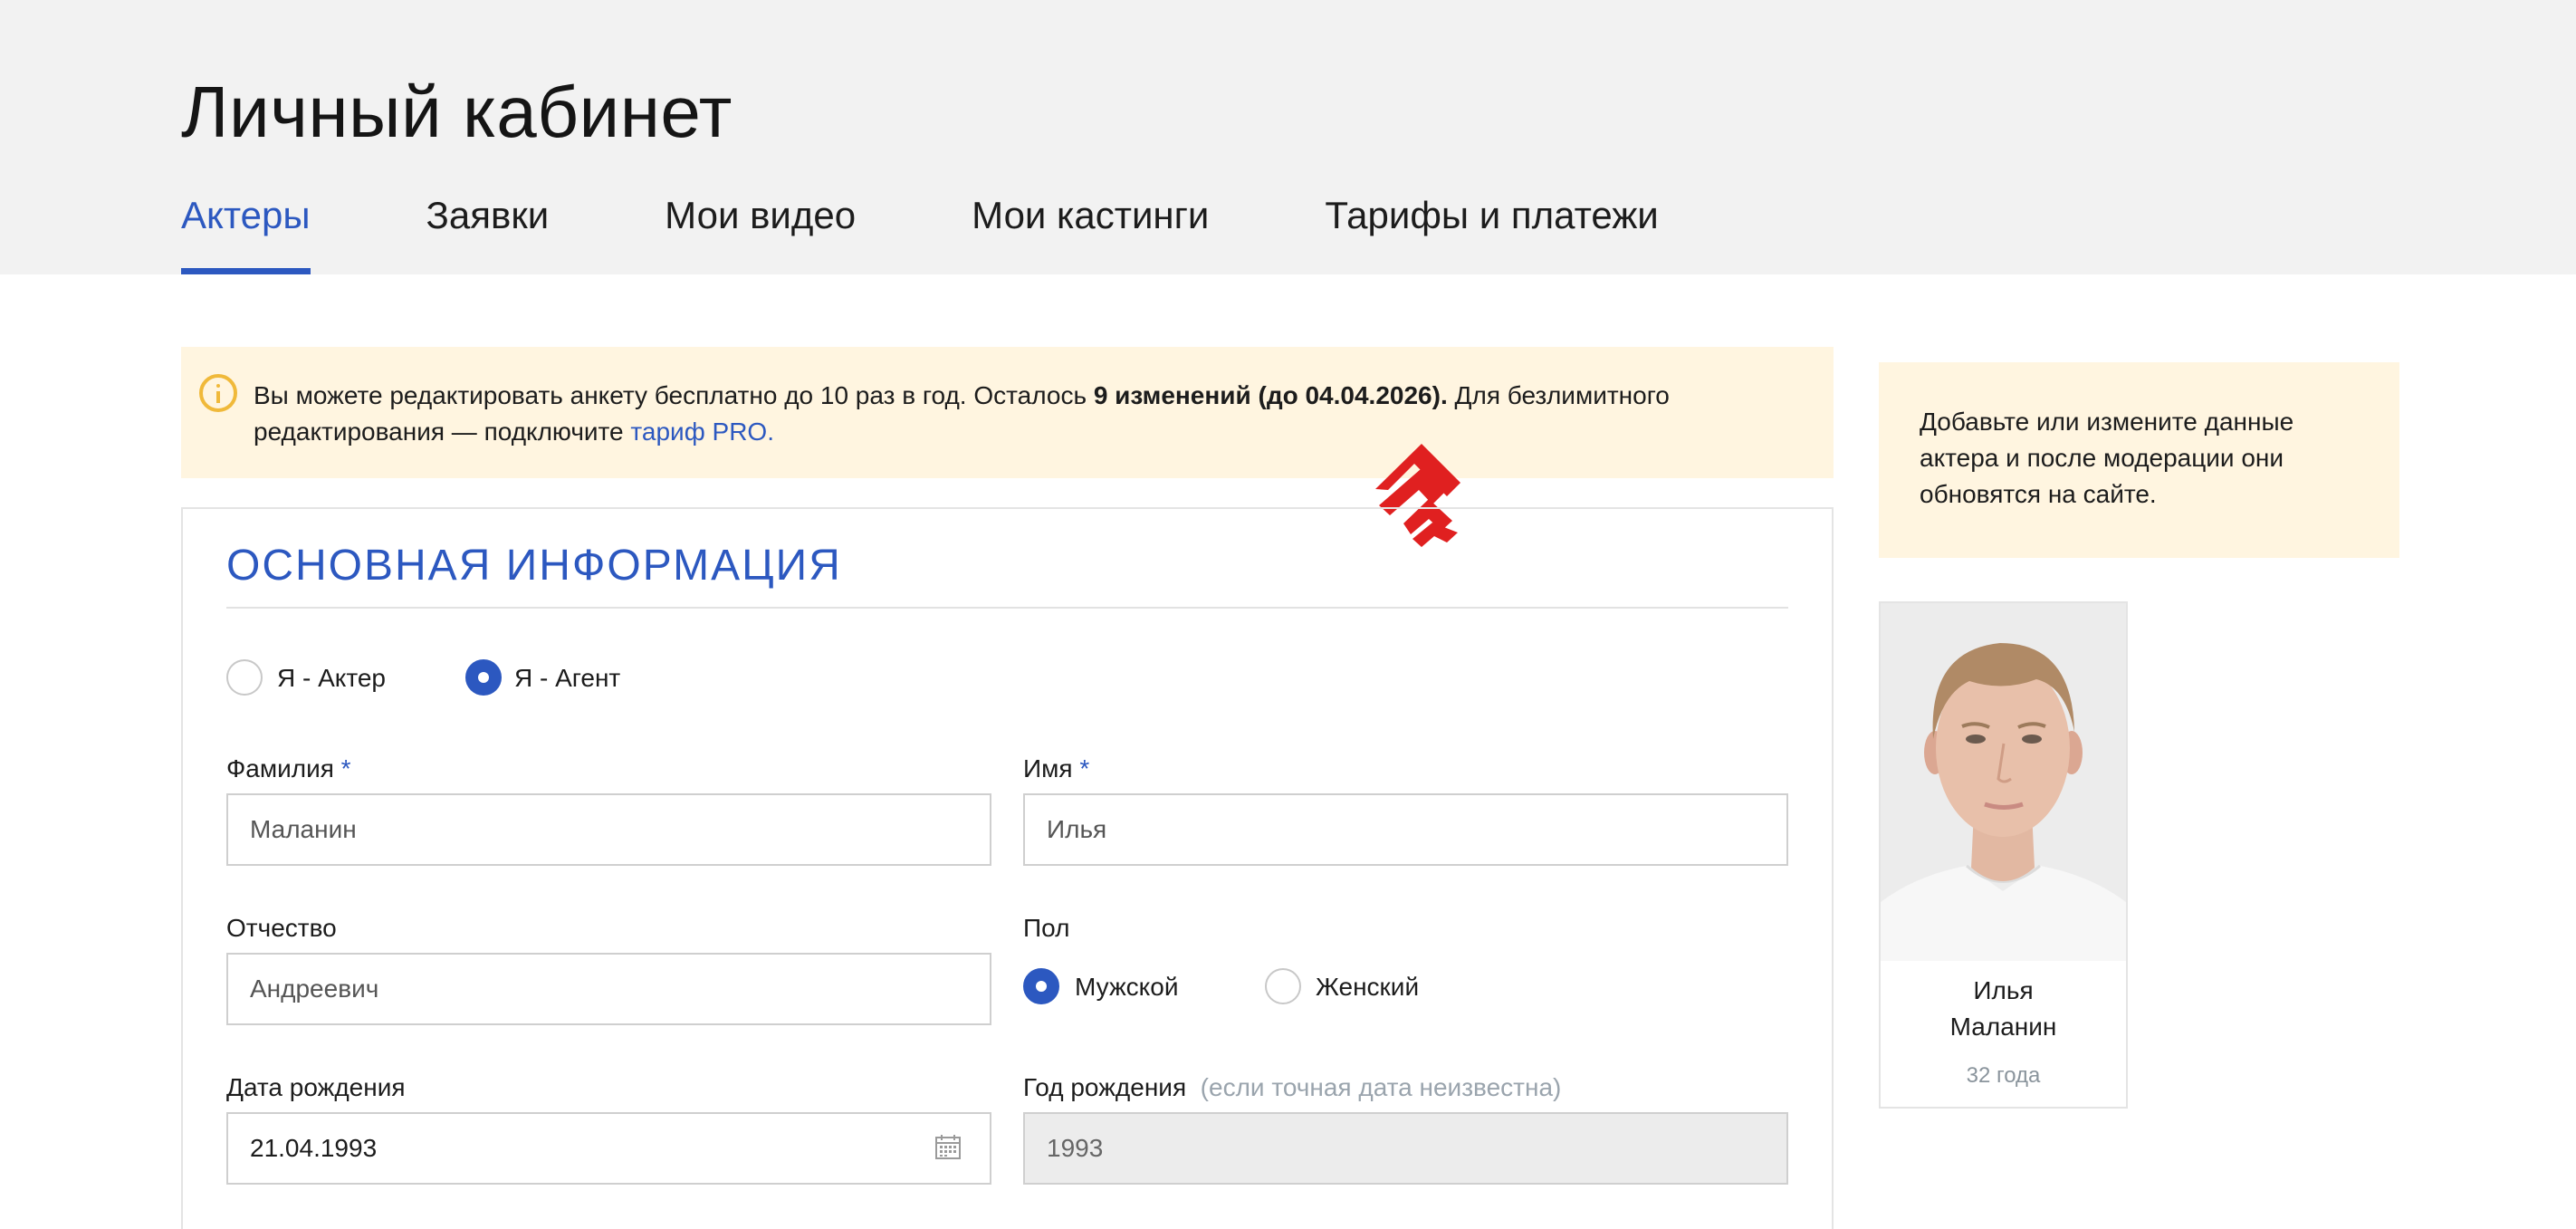 The width and height of the screenshot is (2576, 1229). What do you see at coordinates (1041, 986) in the screenshot?
I see `gender-male-radio` at bounding box center [1041, 986].